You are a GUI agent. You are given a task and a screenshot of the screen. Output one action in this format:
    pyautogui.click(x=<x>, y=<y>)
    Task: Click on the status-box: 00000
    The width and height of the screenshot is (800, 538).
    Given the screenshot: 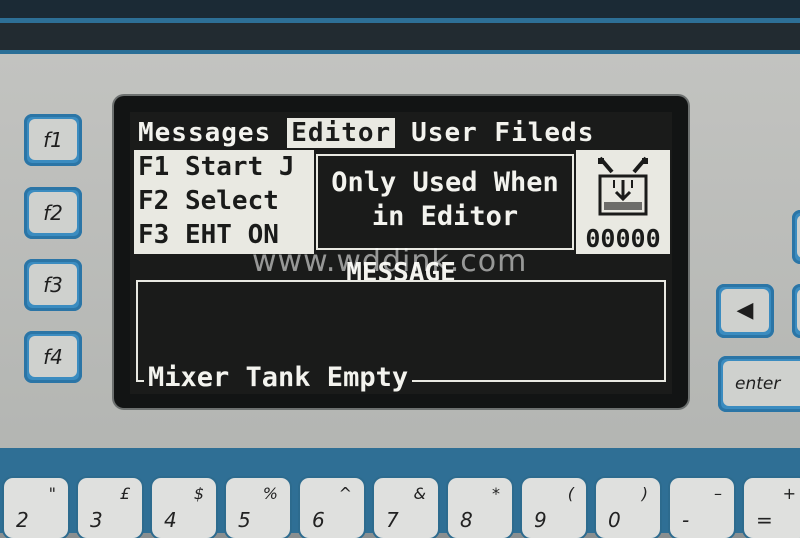 What is the action you would take?
    pyautogui.click(x=623, y=202)
    